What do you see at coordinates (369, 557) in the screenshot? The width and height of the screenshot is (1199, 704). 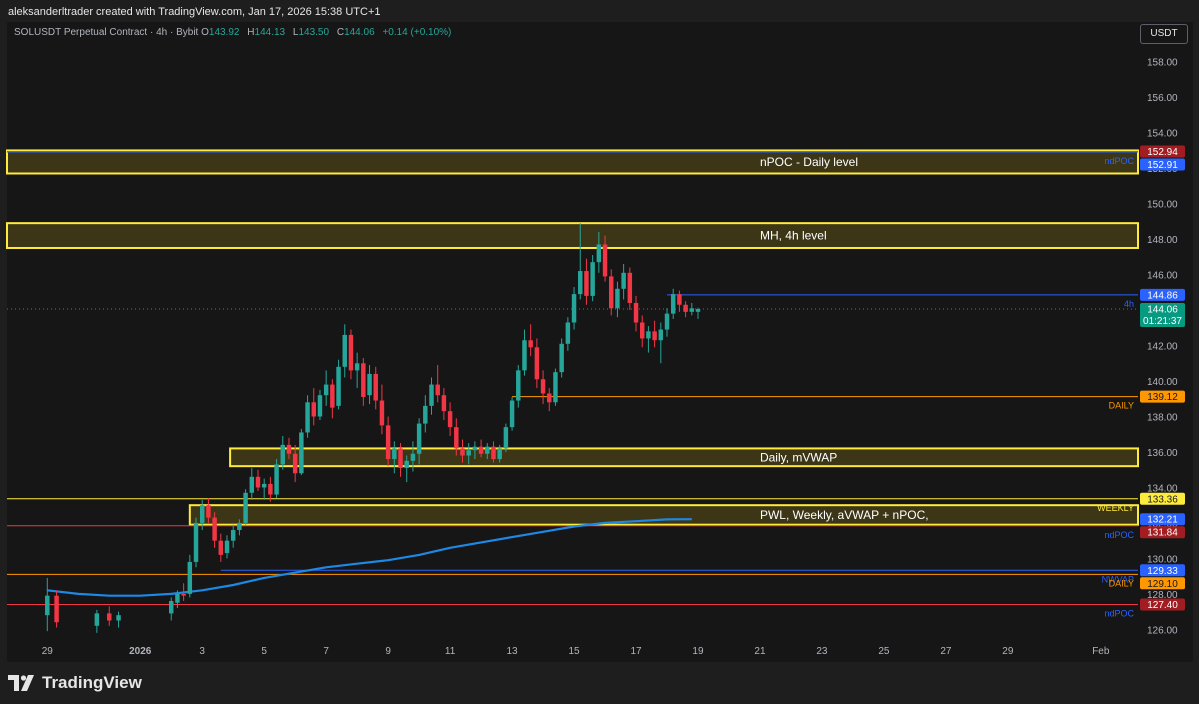 I see `vwap-line` at bounding box center [369, 557].